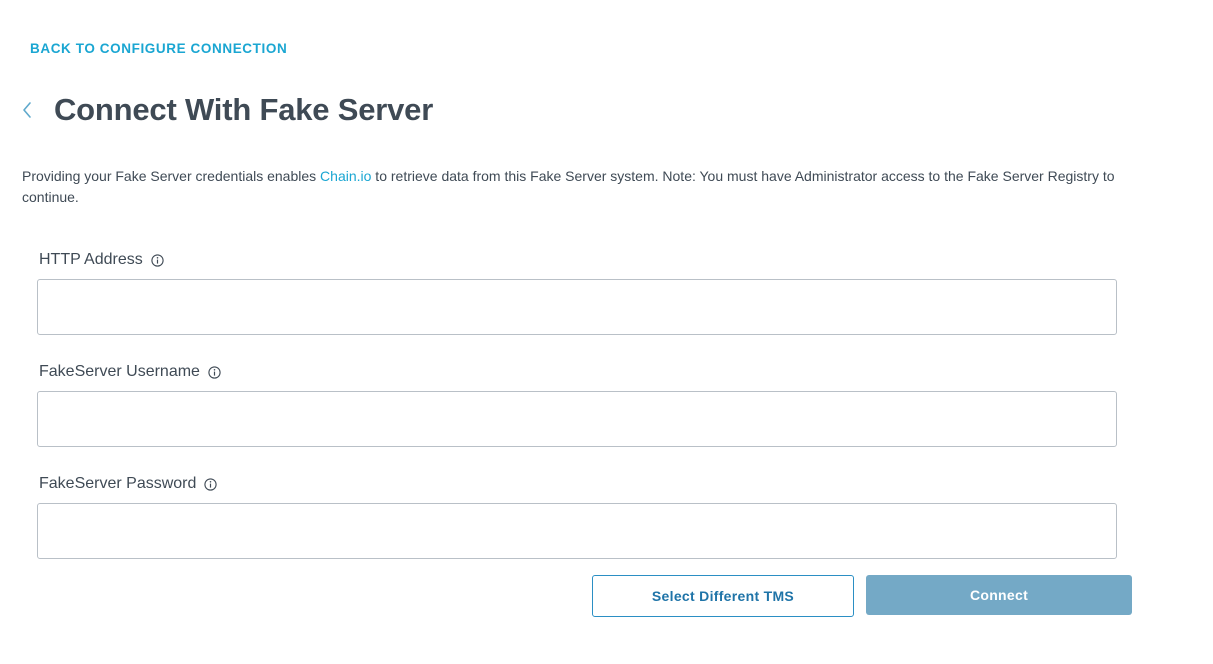 The height and width of the screenshot is (664, 1213). What do you see at coordinates (91, 259) in the screenshot?
I see `http-address-label: HTTP Address` at bounding box center [91, 259].